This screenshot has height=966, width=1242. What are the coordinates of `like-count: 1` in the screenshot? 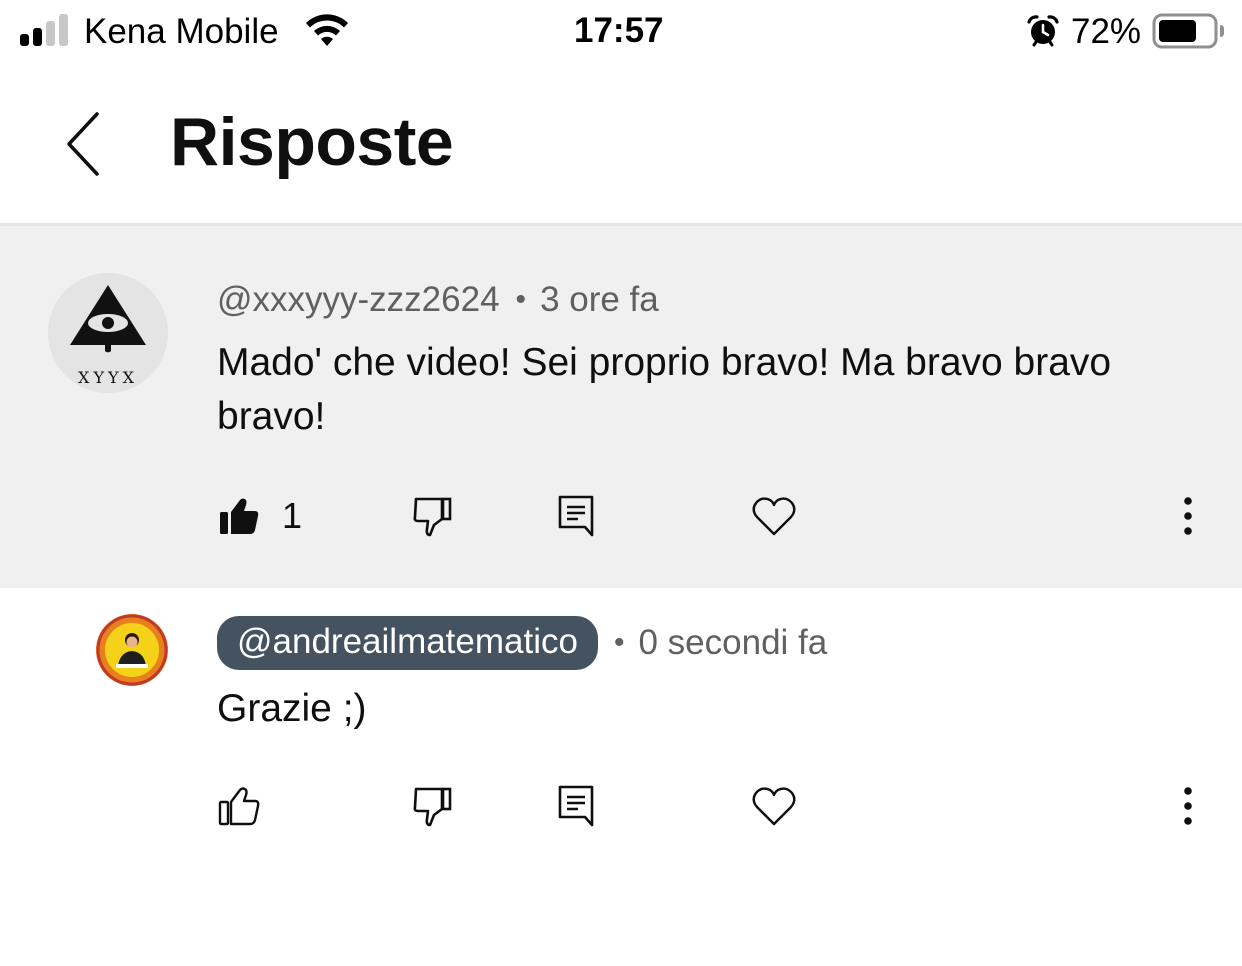 It's located at (292, 515).